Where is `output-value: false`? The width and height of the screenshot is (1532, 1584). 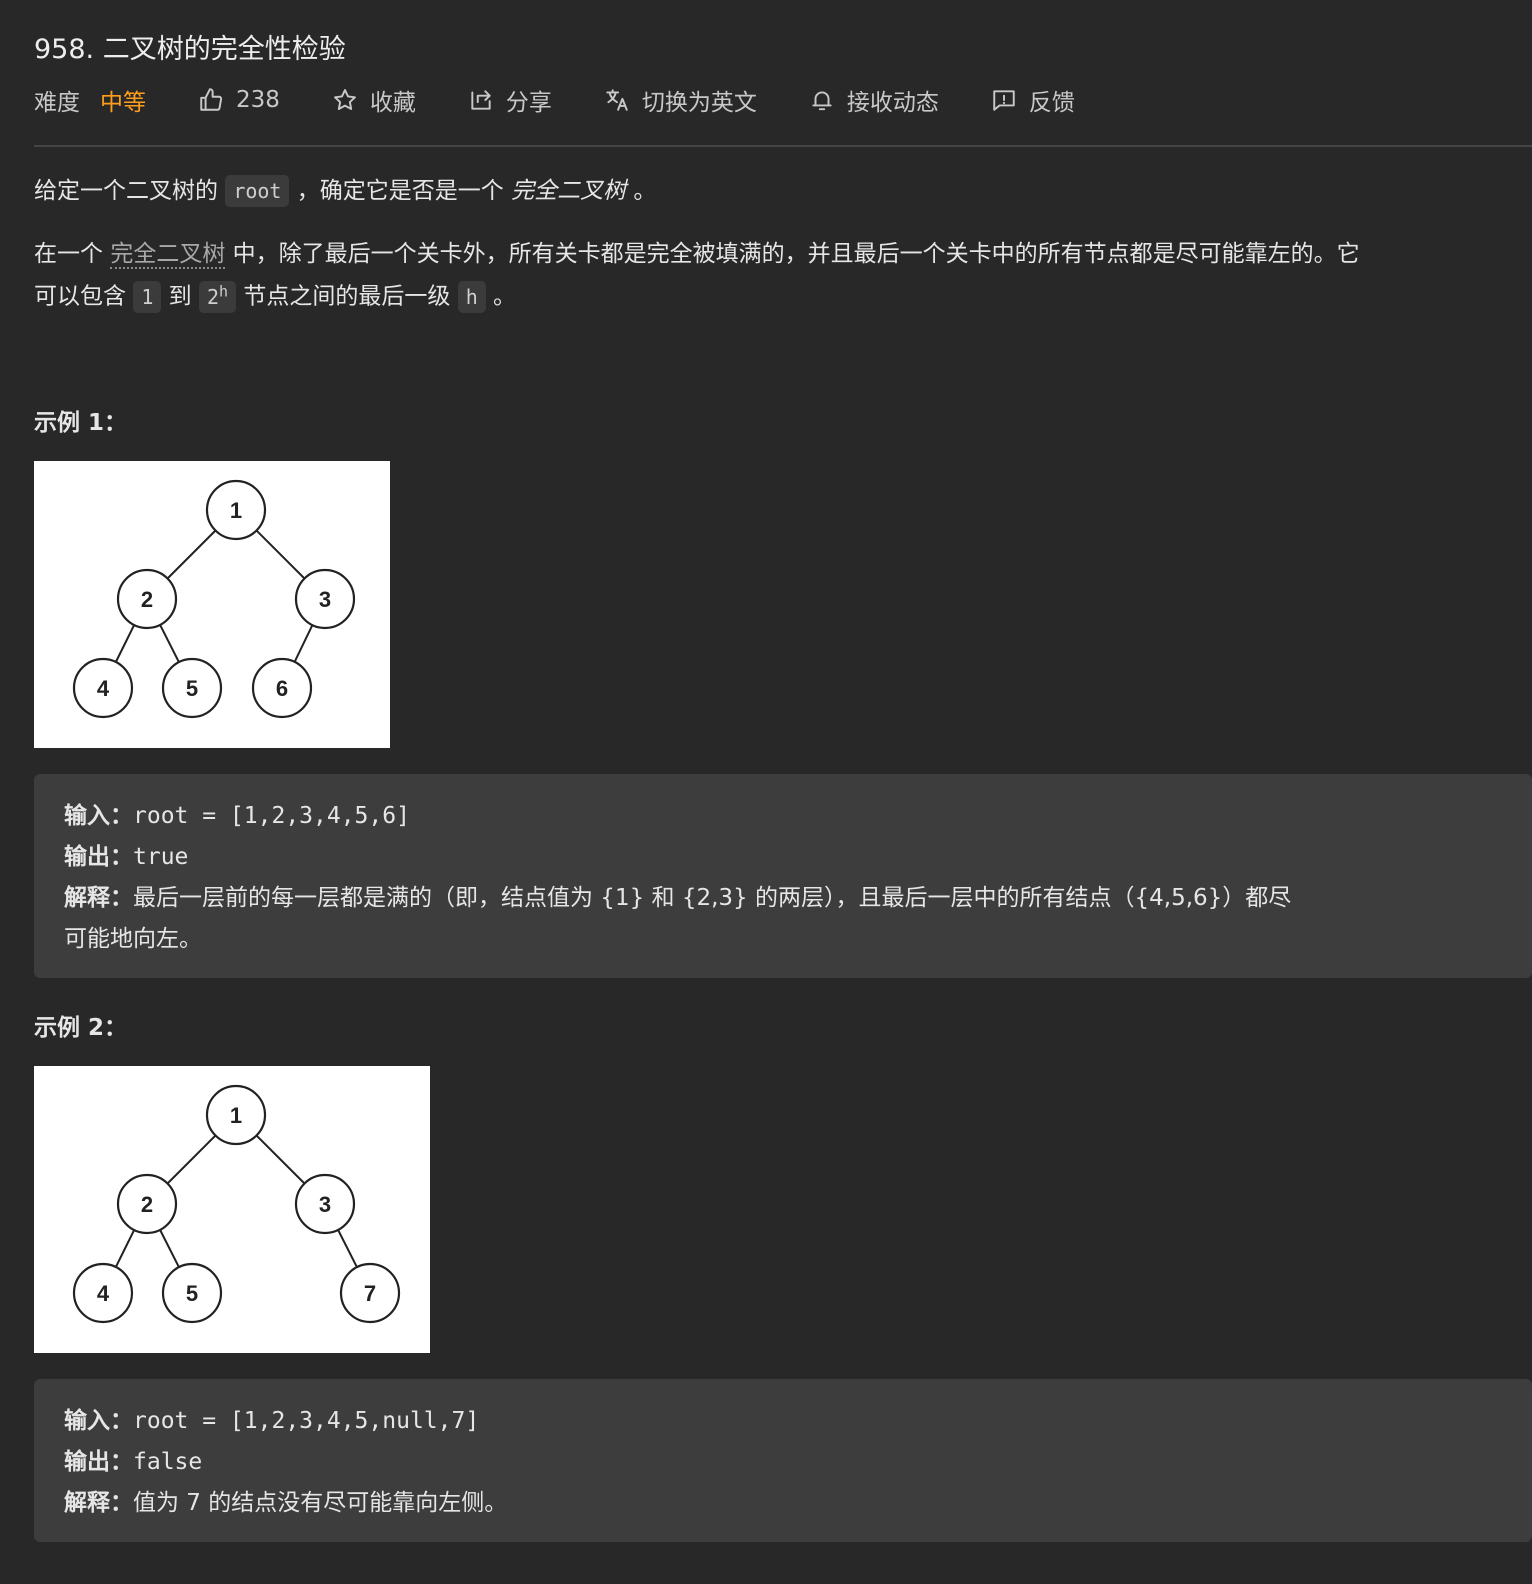
output-value: false is located at coordinates (168, 1462).